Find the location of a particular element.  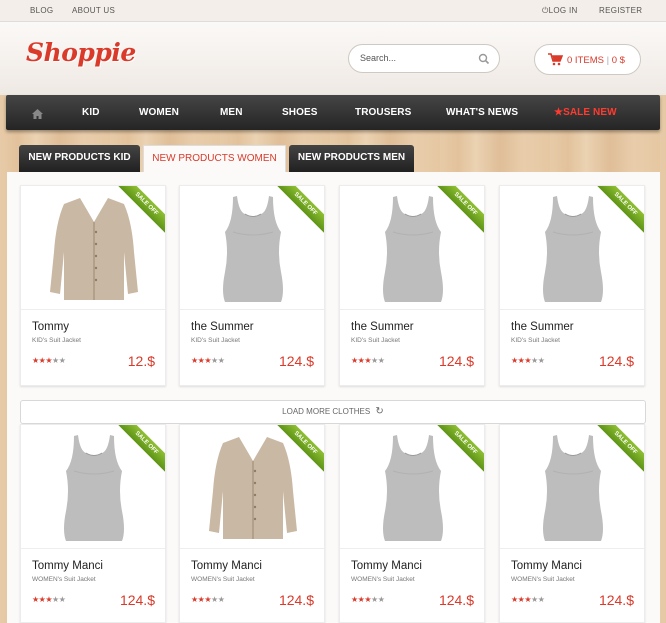

tab-new-products-kid: NEW PRODUCTS KID is located at coordinates (79, 159).